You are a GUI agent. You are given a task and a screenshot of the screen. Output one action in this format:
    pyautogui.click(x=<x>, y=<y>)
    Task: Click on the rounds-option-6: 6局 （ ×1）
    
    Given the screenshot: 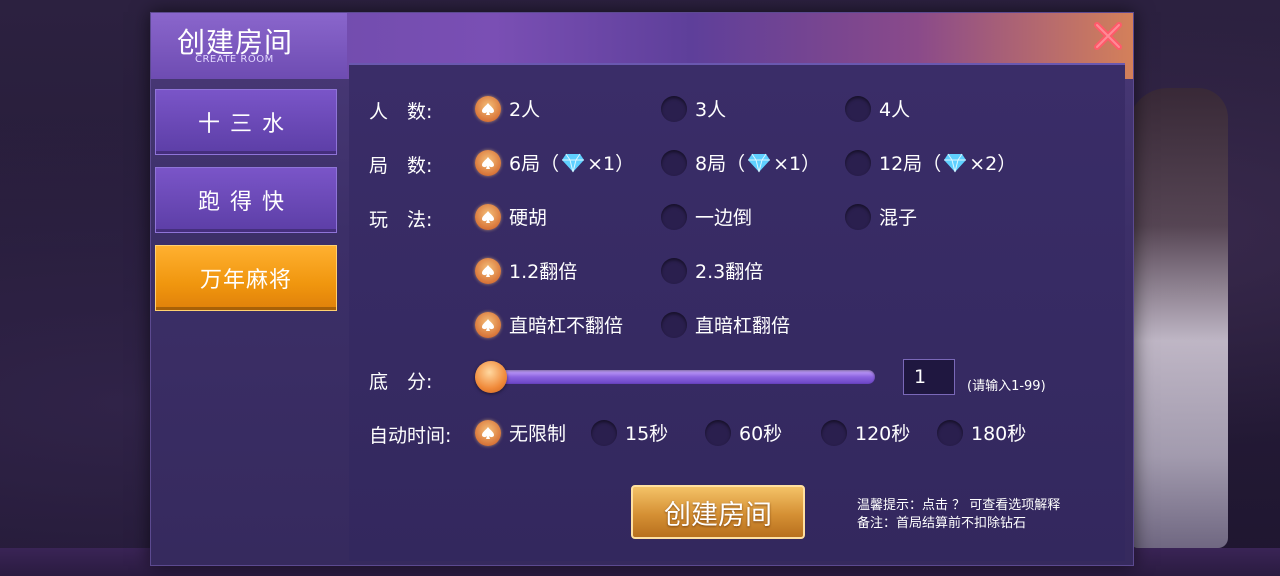 What is the action you would take?
    pyautogui.click(x=554, y=162)
    